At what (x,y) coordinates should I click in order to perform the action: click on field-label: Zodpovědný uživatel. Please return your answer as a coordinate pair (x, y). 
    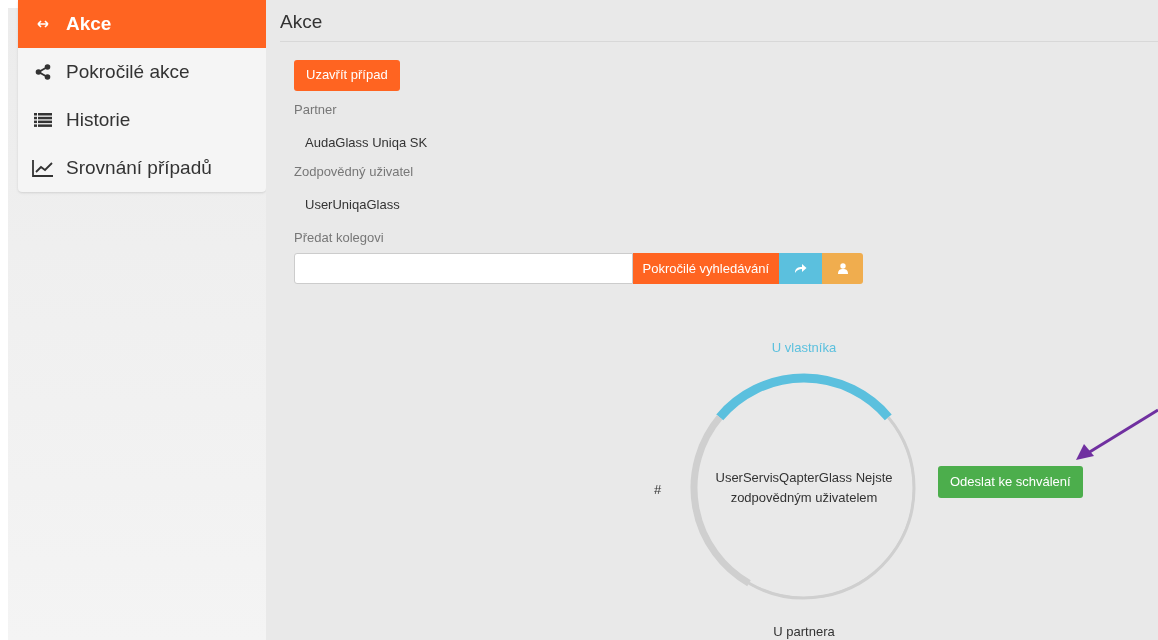
    Looking at the image, I should click on (354, 171).